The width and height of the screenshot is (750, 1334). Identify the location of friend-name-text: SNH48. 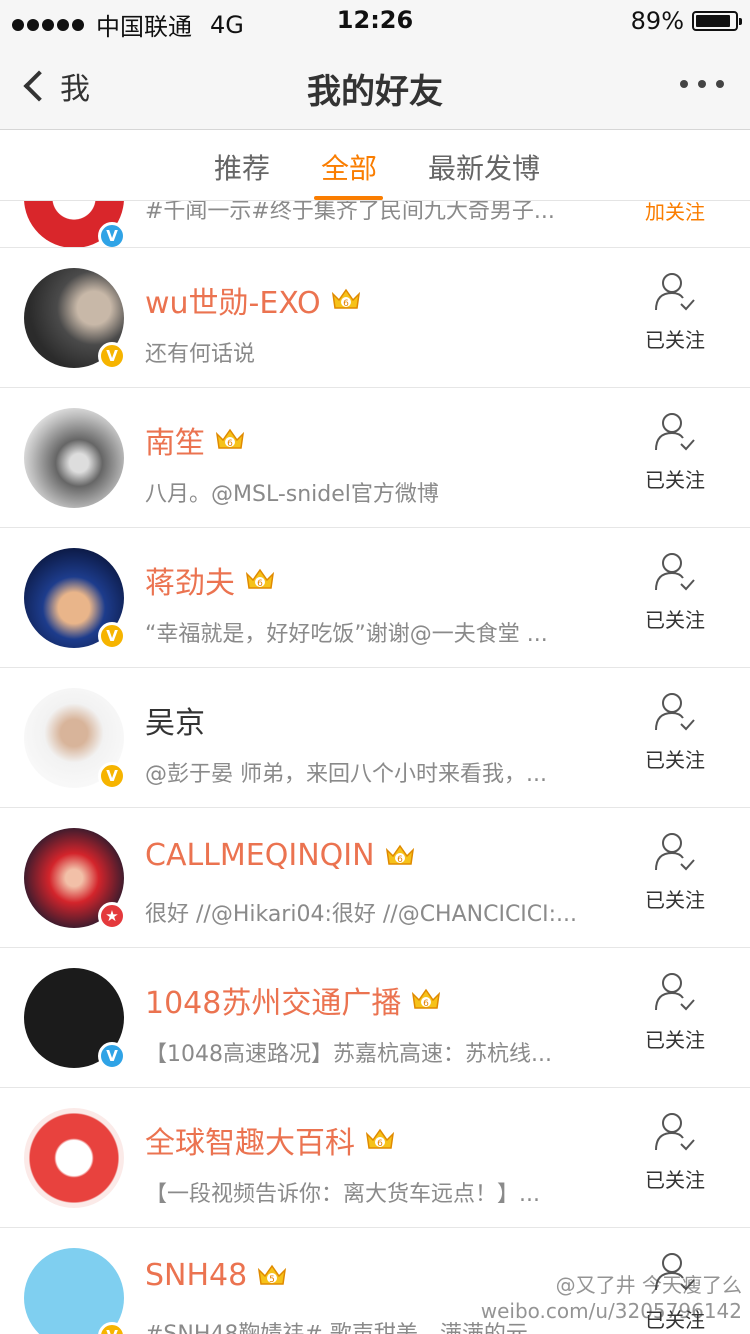
(196, 1275).